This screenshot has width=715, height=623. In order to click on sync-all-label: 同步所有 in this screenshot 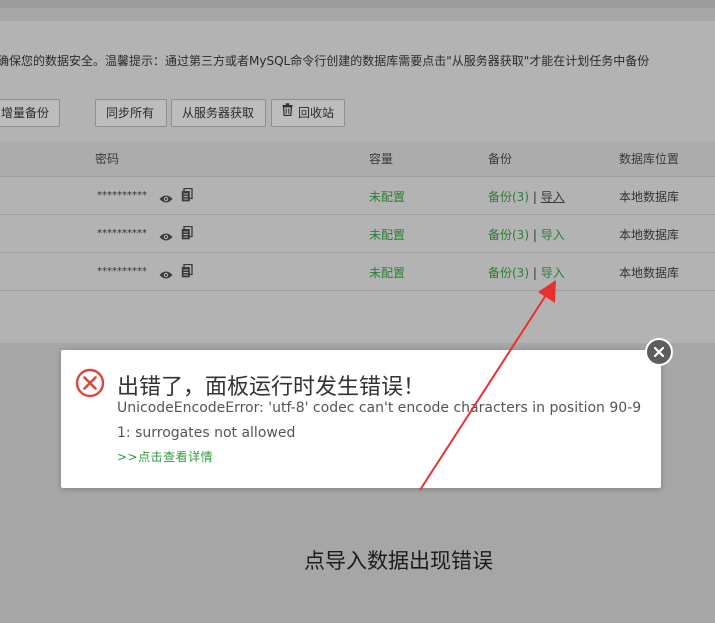, I will do `click(130, 113)`.